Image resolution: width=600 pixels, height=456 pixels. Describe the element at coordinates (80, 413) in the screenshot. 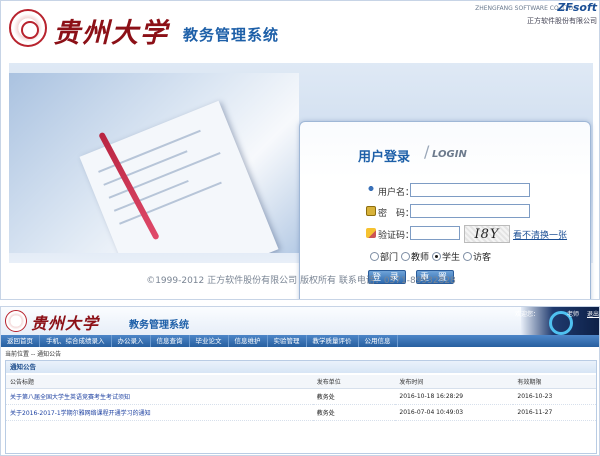

I see `notice-link: 关于2016-2017-1学期尔雅网络课程开通学习的通知` at that location.